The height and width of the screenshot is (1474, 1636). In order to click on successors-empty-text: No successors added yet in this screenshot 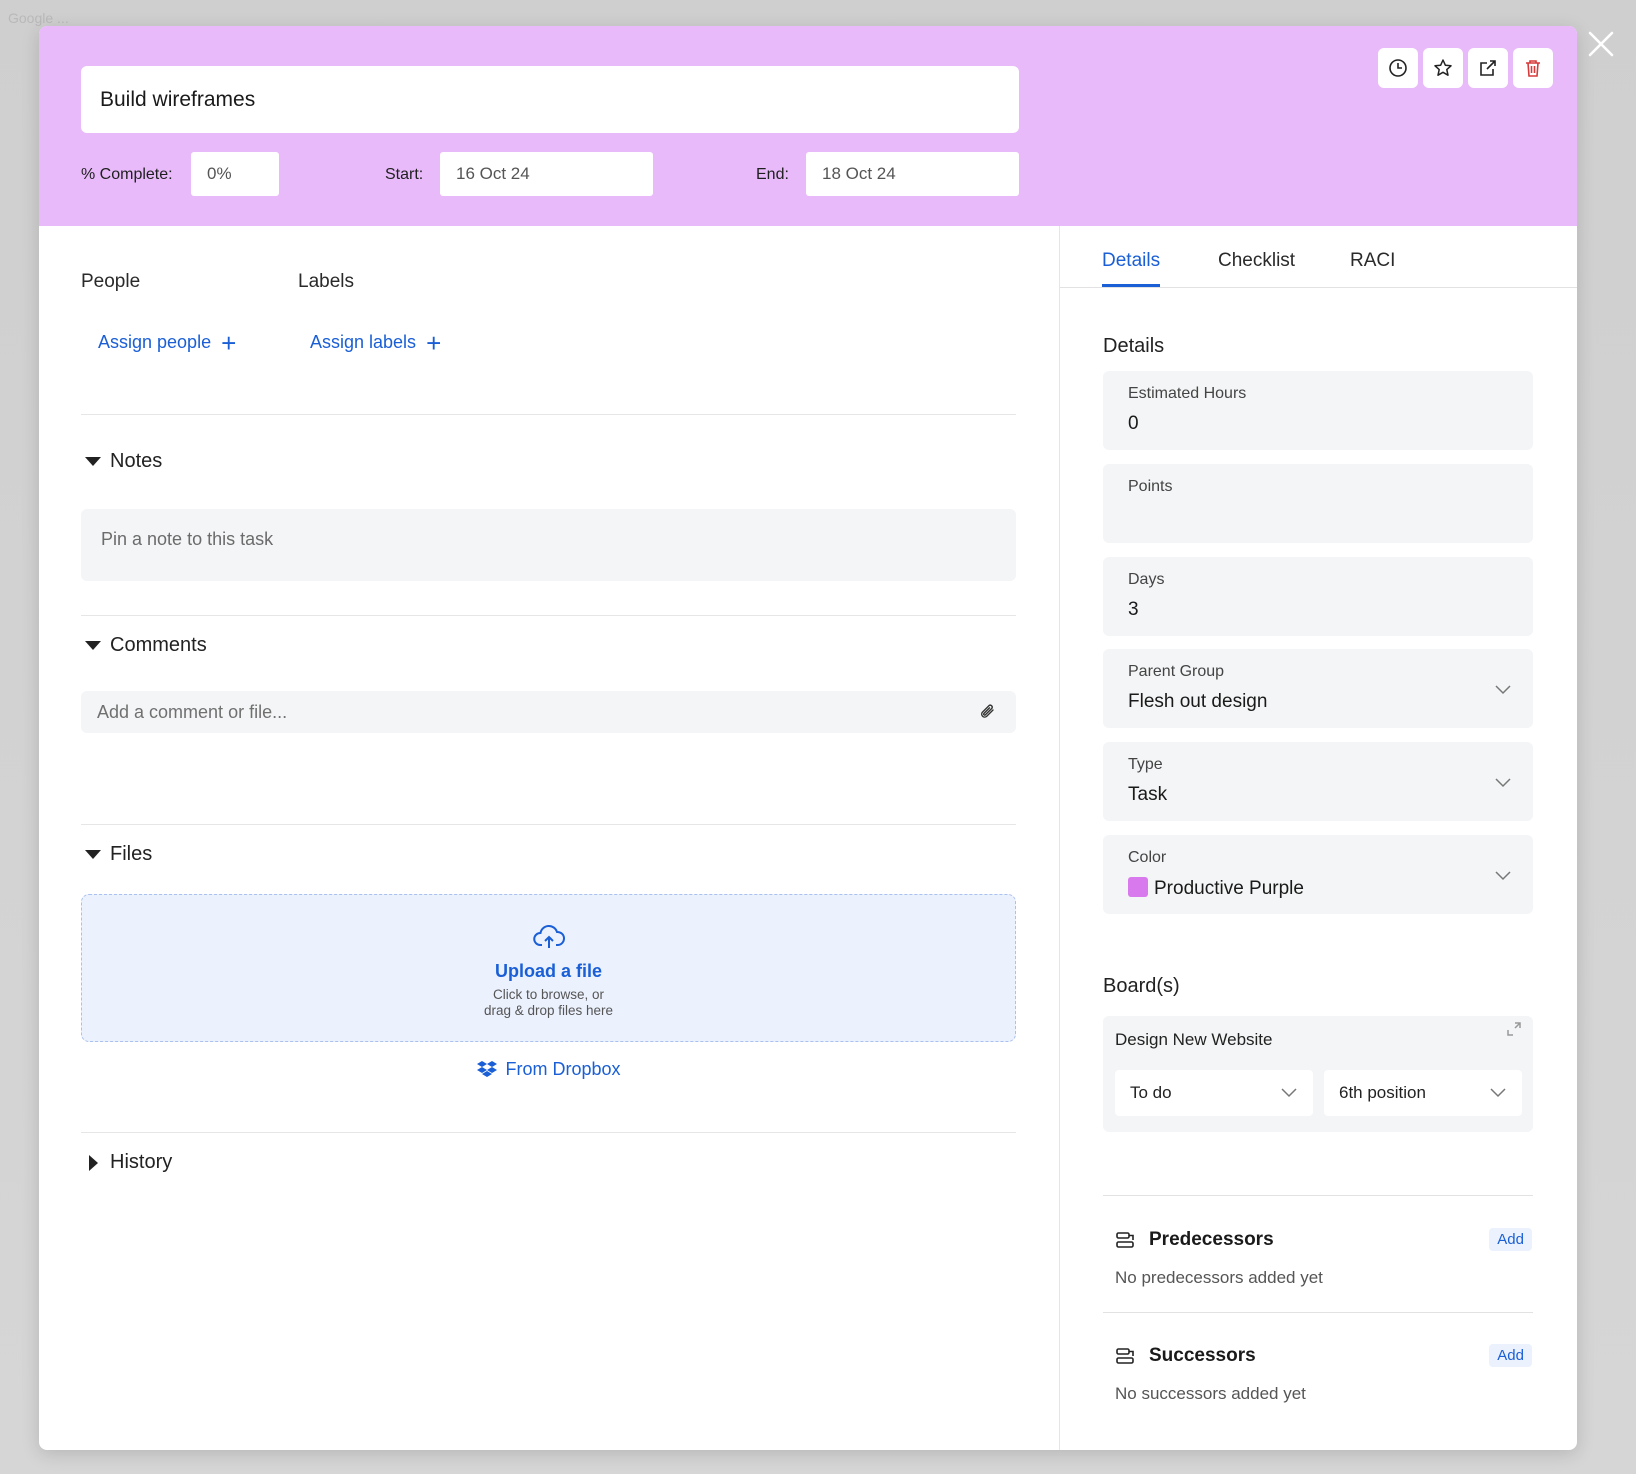, I will do `click(1210, 1393)`.